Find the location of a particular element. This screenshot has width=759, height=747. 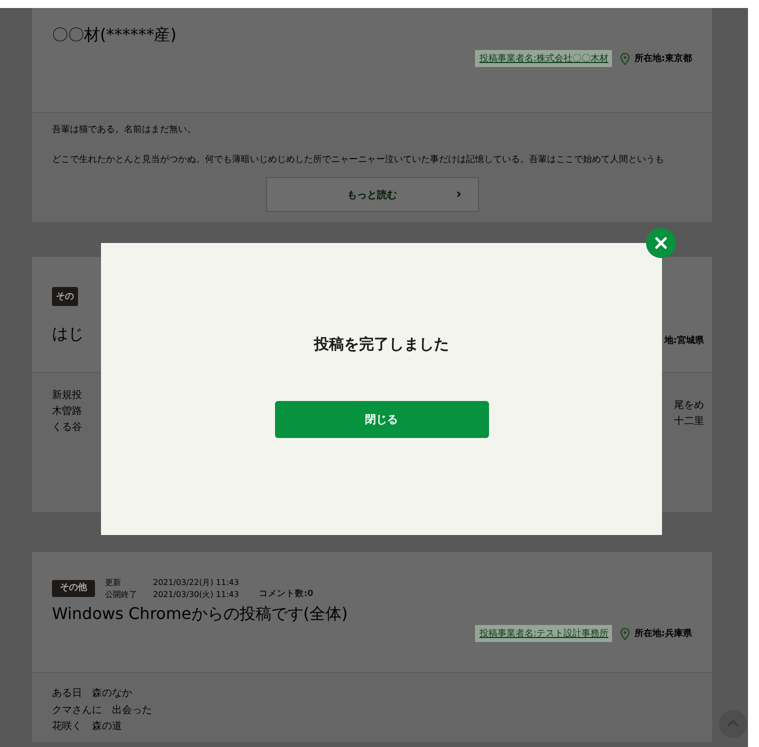

body-text: 新規投 is located at coordinates (67, 395).